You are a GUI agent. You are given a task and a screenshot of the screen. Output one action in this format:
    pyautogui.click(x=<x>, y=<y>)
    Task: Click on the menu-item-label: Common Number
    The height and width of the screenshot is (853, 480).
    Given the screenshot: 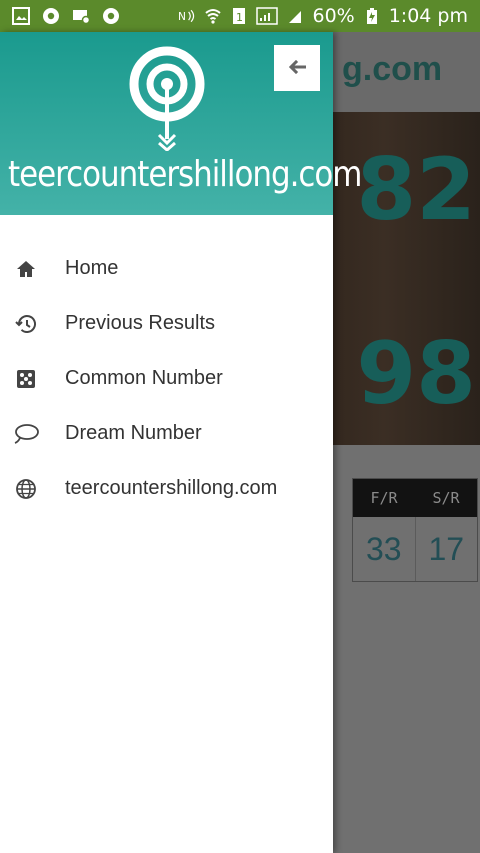 What is the action you would take?
    pyautogui.click(x=144, y=378)
    